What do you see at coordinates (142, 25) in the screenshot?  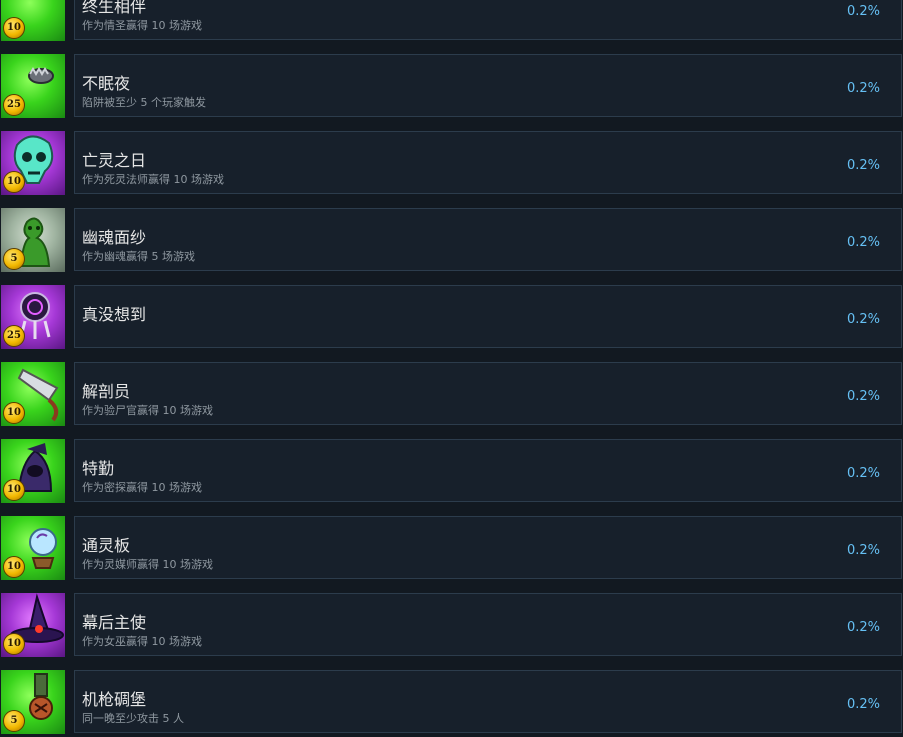 I see `achievement-description: 作为情圣赢得 10 场游戏` at bounding box center [142, 25].